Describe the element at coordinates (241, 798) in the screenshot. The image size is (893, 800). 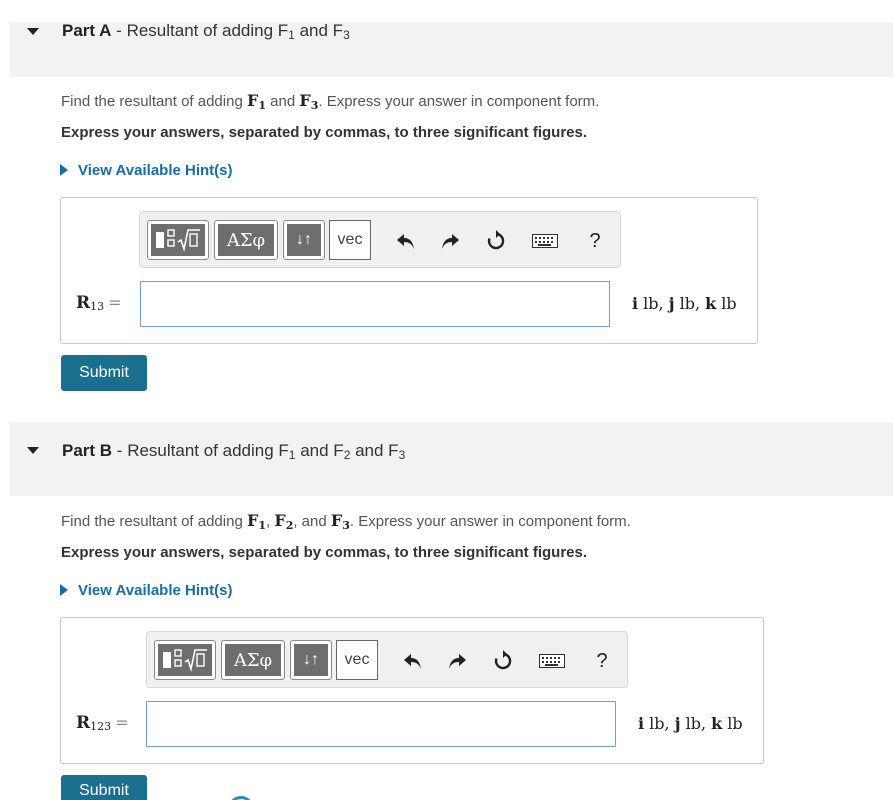
I see `feedback-circle-icon` at that location.